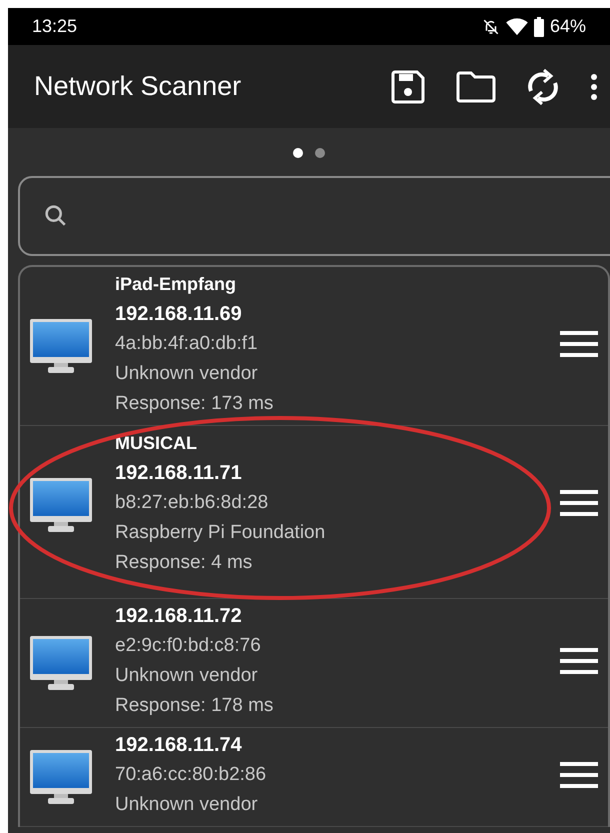 The image size is (610, 833). Describe the element at coordinates (156, 443) in the screenshot. I see `device-name: MUSICAL` at that location.